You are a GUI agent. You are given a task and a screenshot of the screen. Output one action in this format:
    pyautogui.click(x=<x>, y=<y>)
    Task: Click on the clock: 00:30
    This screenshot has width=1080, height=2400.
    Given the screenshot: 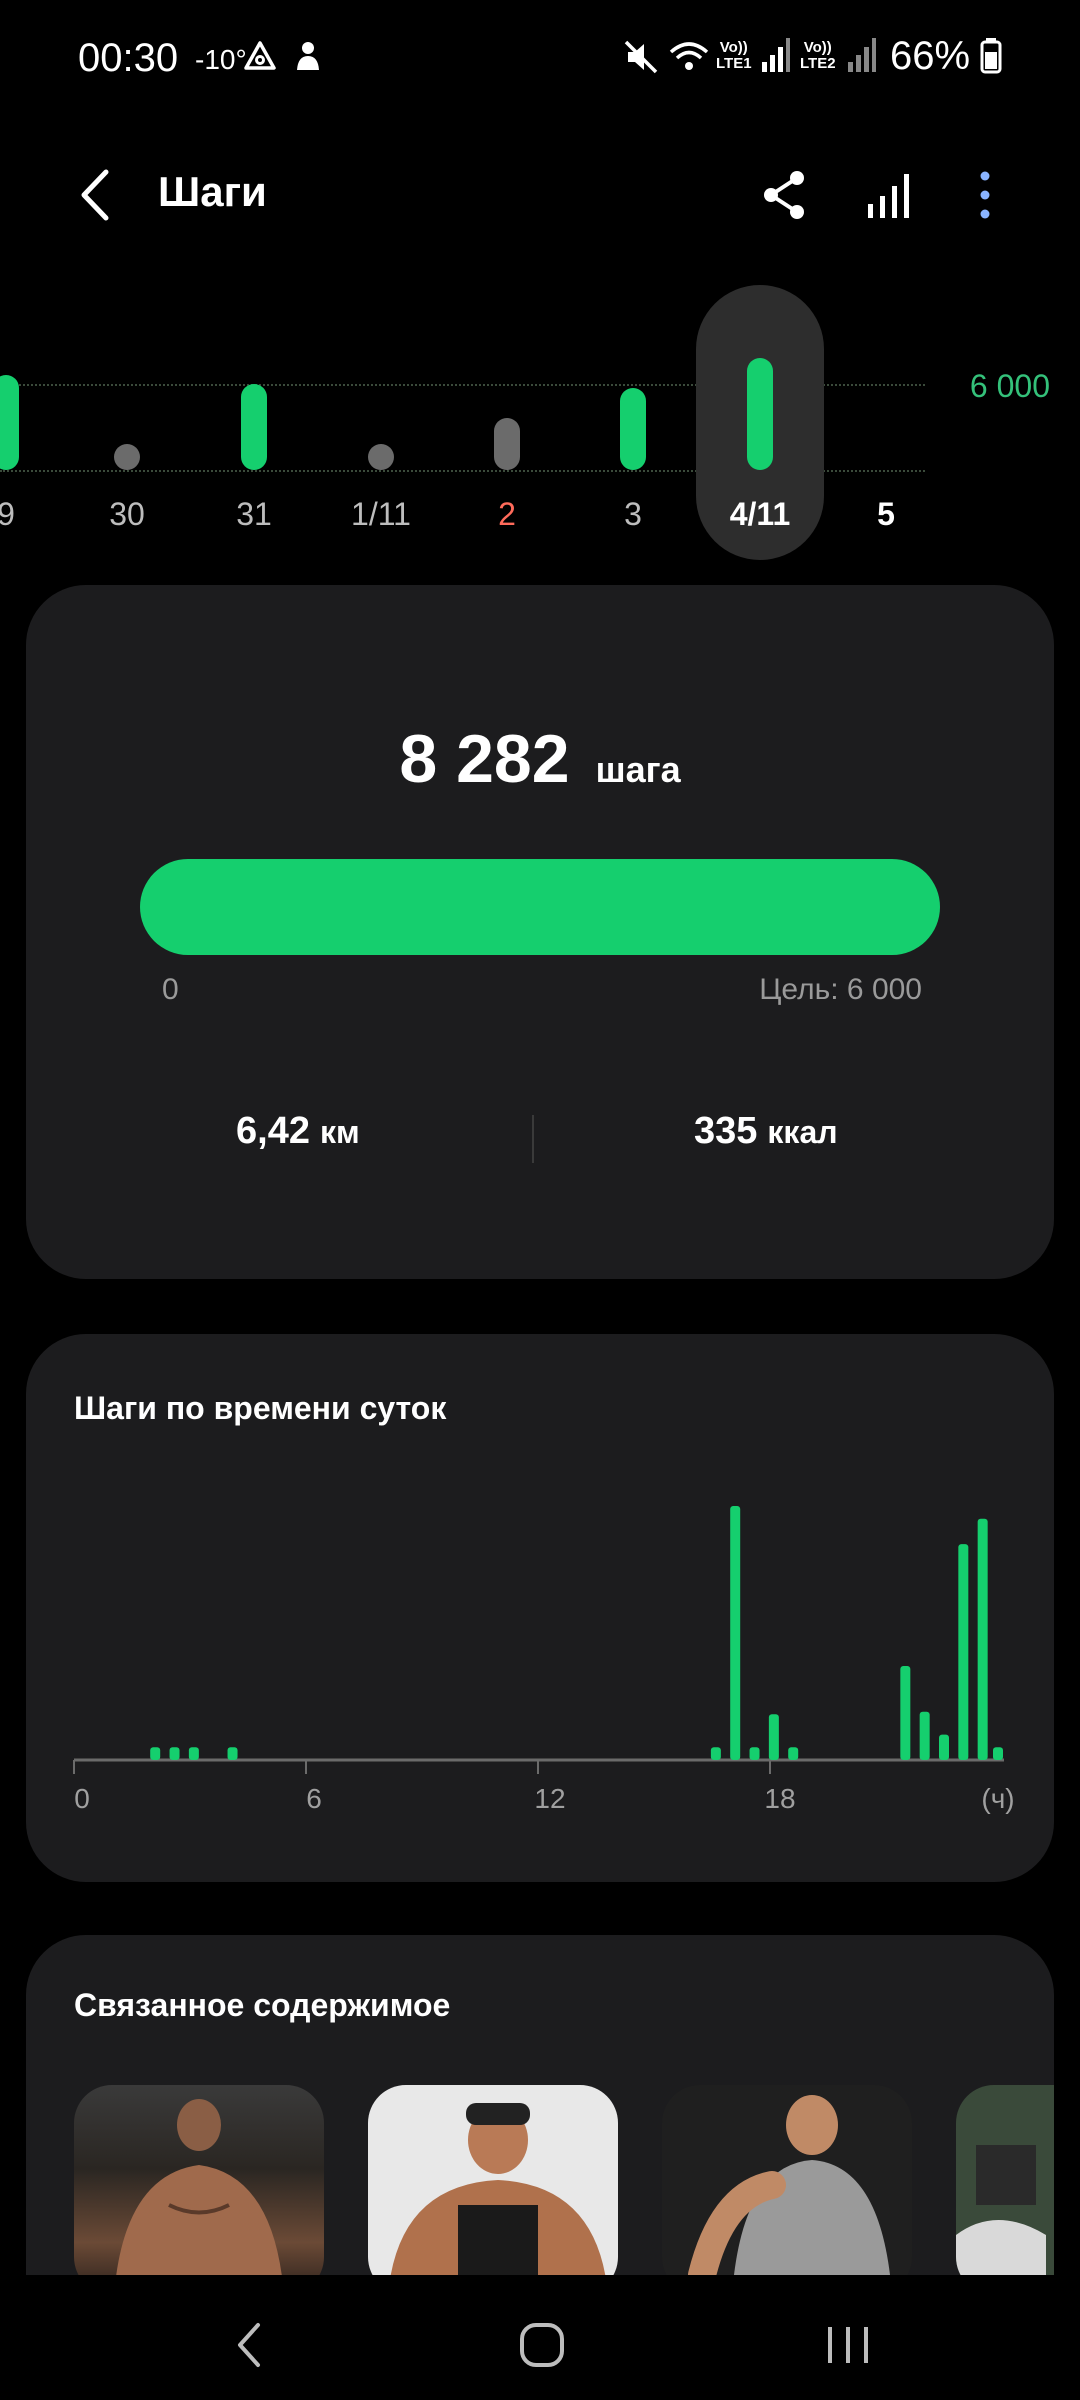 What is the action you would take?
    pyautogui.click(x=128, y=58)
    